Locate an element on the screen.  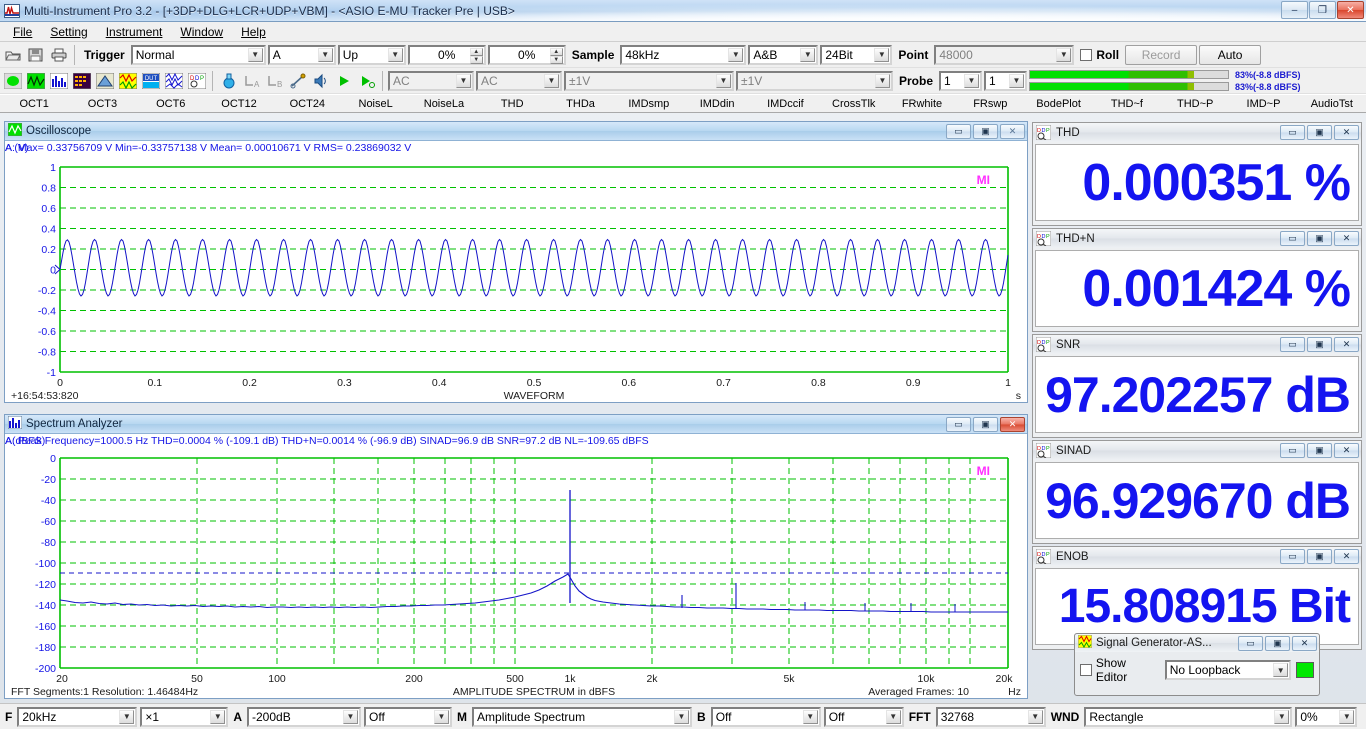
tab-noisela: NoiseLa is located at coordinates (444, 104).